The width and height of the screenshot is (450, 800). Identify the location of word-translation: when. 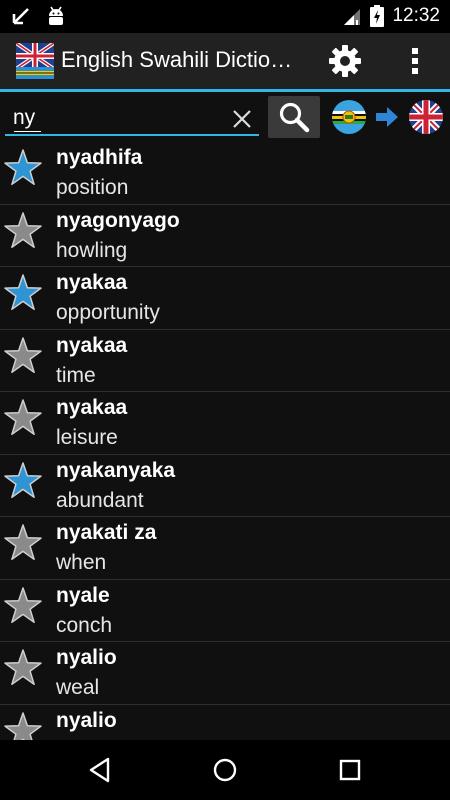
(81, 562).